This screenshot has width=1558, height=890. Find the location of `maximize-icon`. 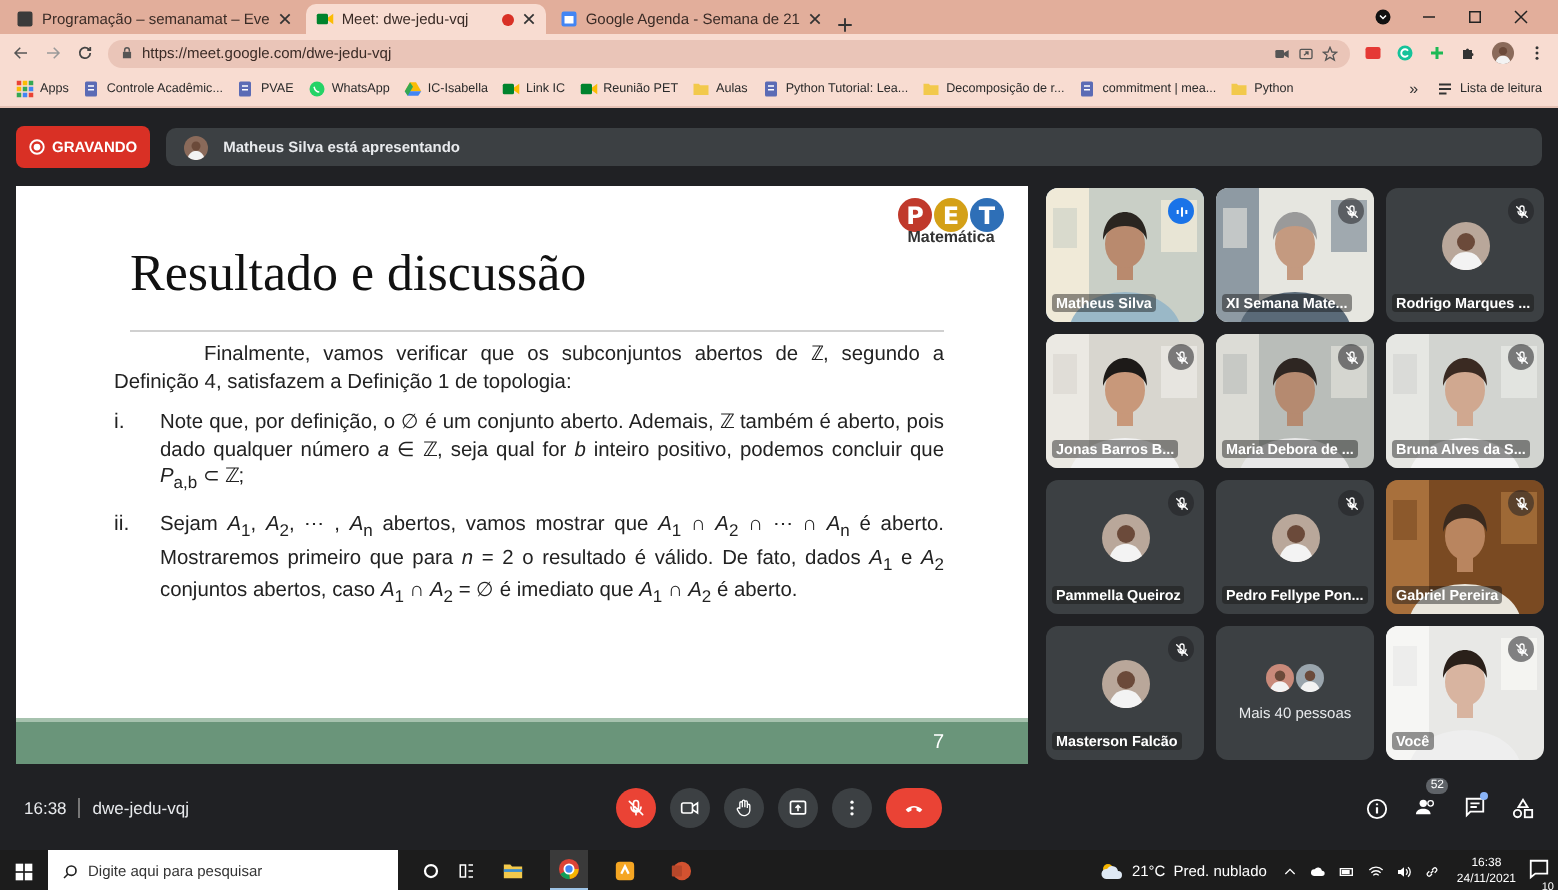

maximize-icon is located at coordinates (1475, 17).